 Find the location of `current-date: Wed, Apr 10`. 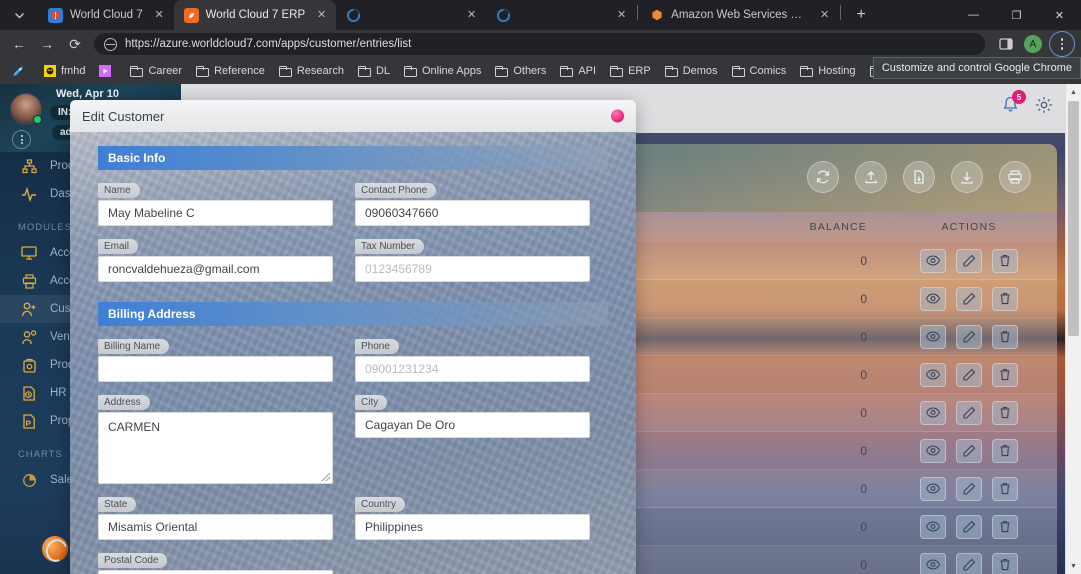

current-date: Wed, Apr 10 is located at coordinates (87, 94).